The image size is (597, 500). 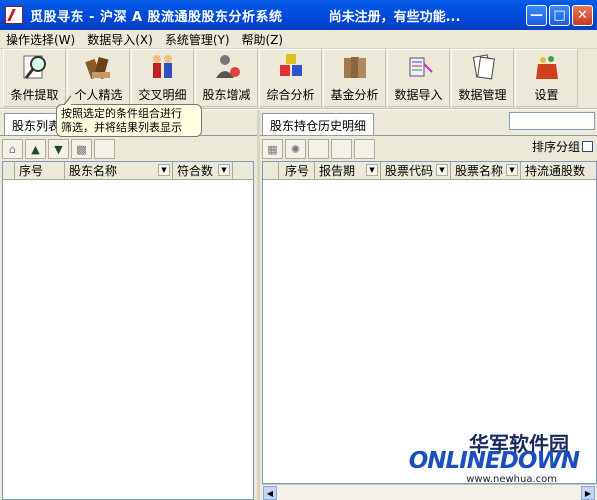 What do you see at coordinates (12, 149) in the screenshot?
I see `home-icon: ⌂` at bounding box center [12, 149].